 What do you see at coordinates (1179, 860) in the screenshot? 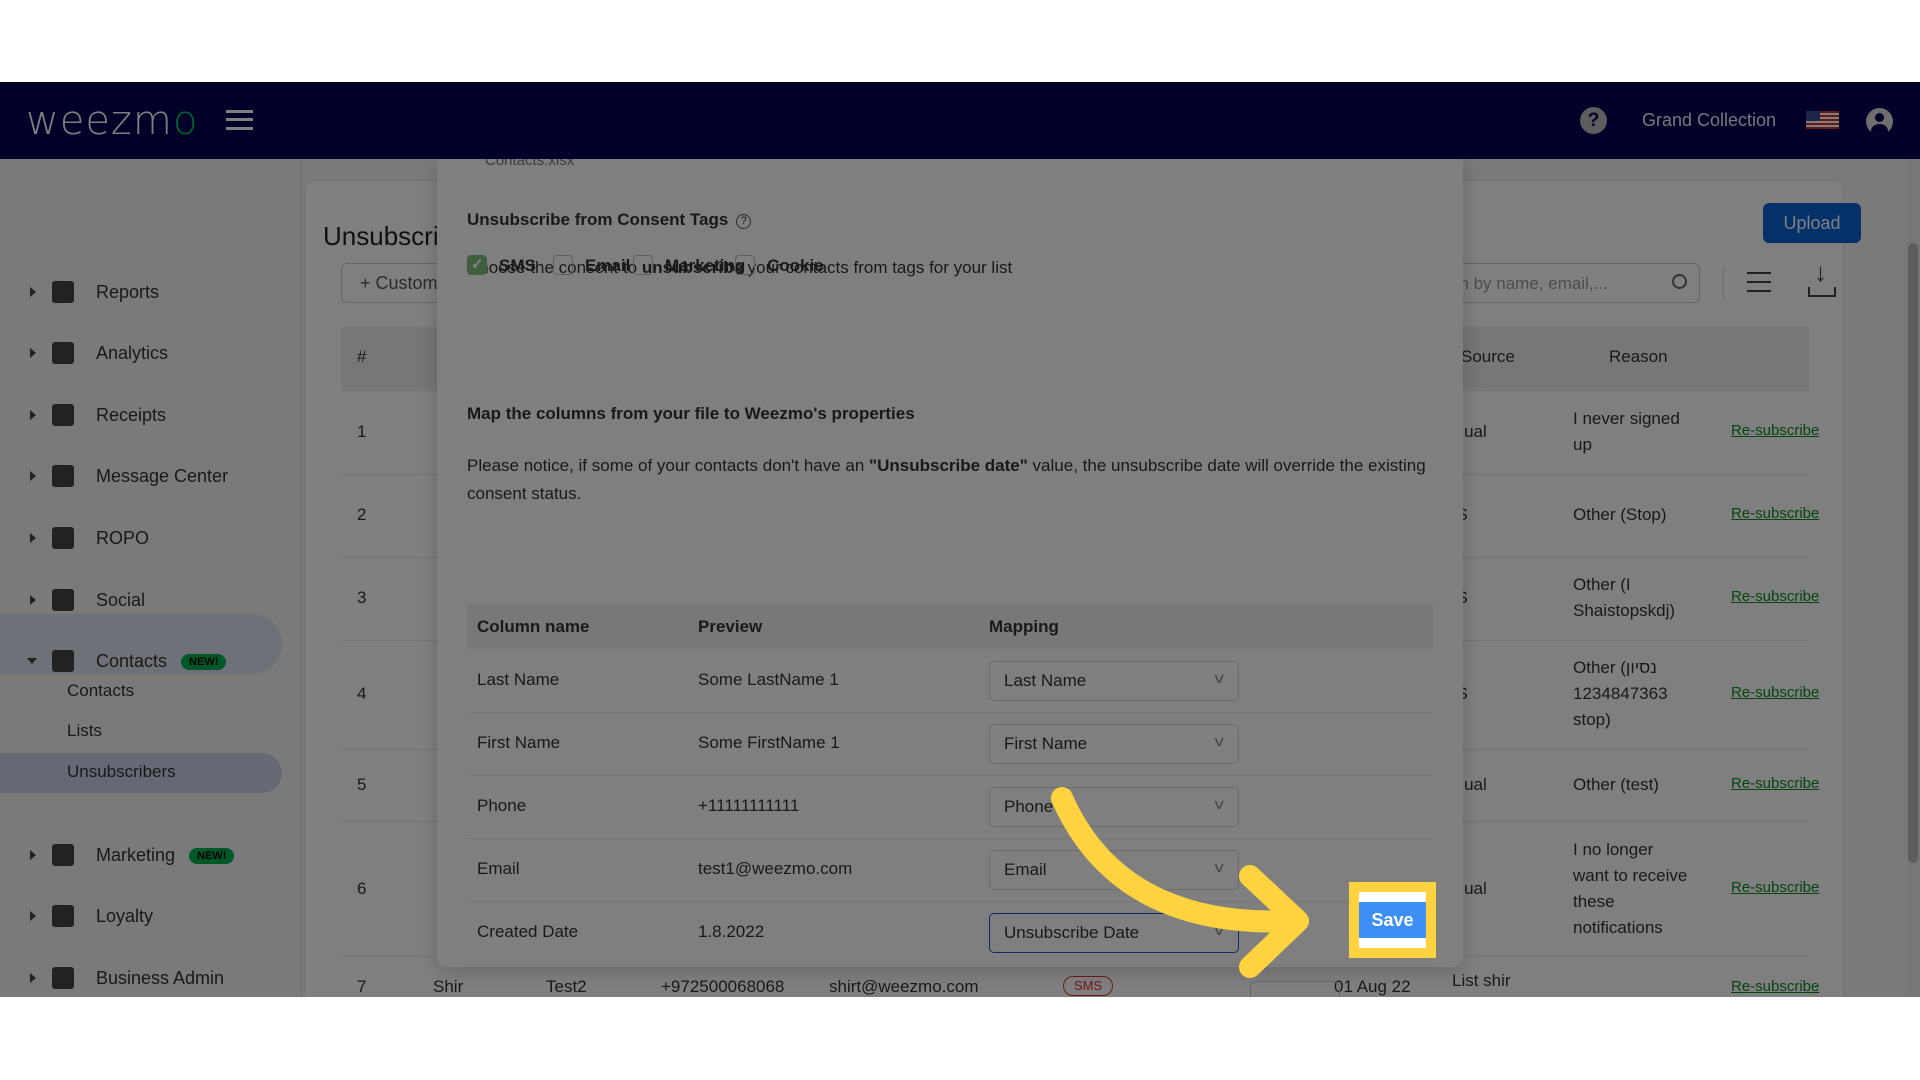
I see `arrow-shaft` at bounding box center [1179, 860].